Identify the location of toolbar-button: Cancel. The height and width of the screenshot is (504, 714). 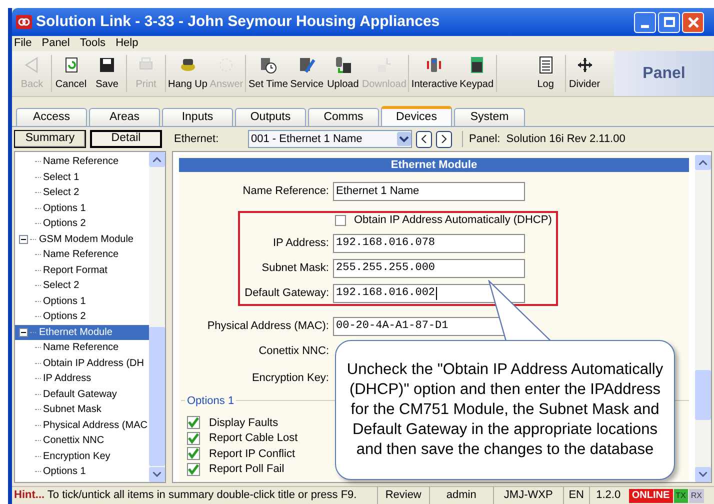
(71, 73).